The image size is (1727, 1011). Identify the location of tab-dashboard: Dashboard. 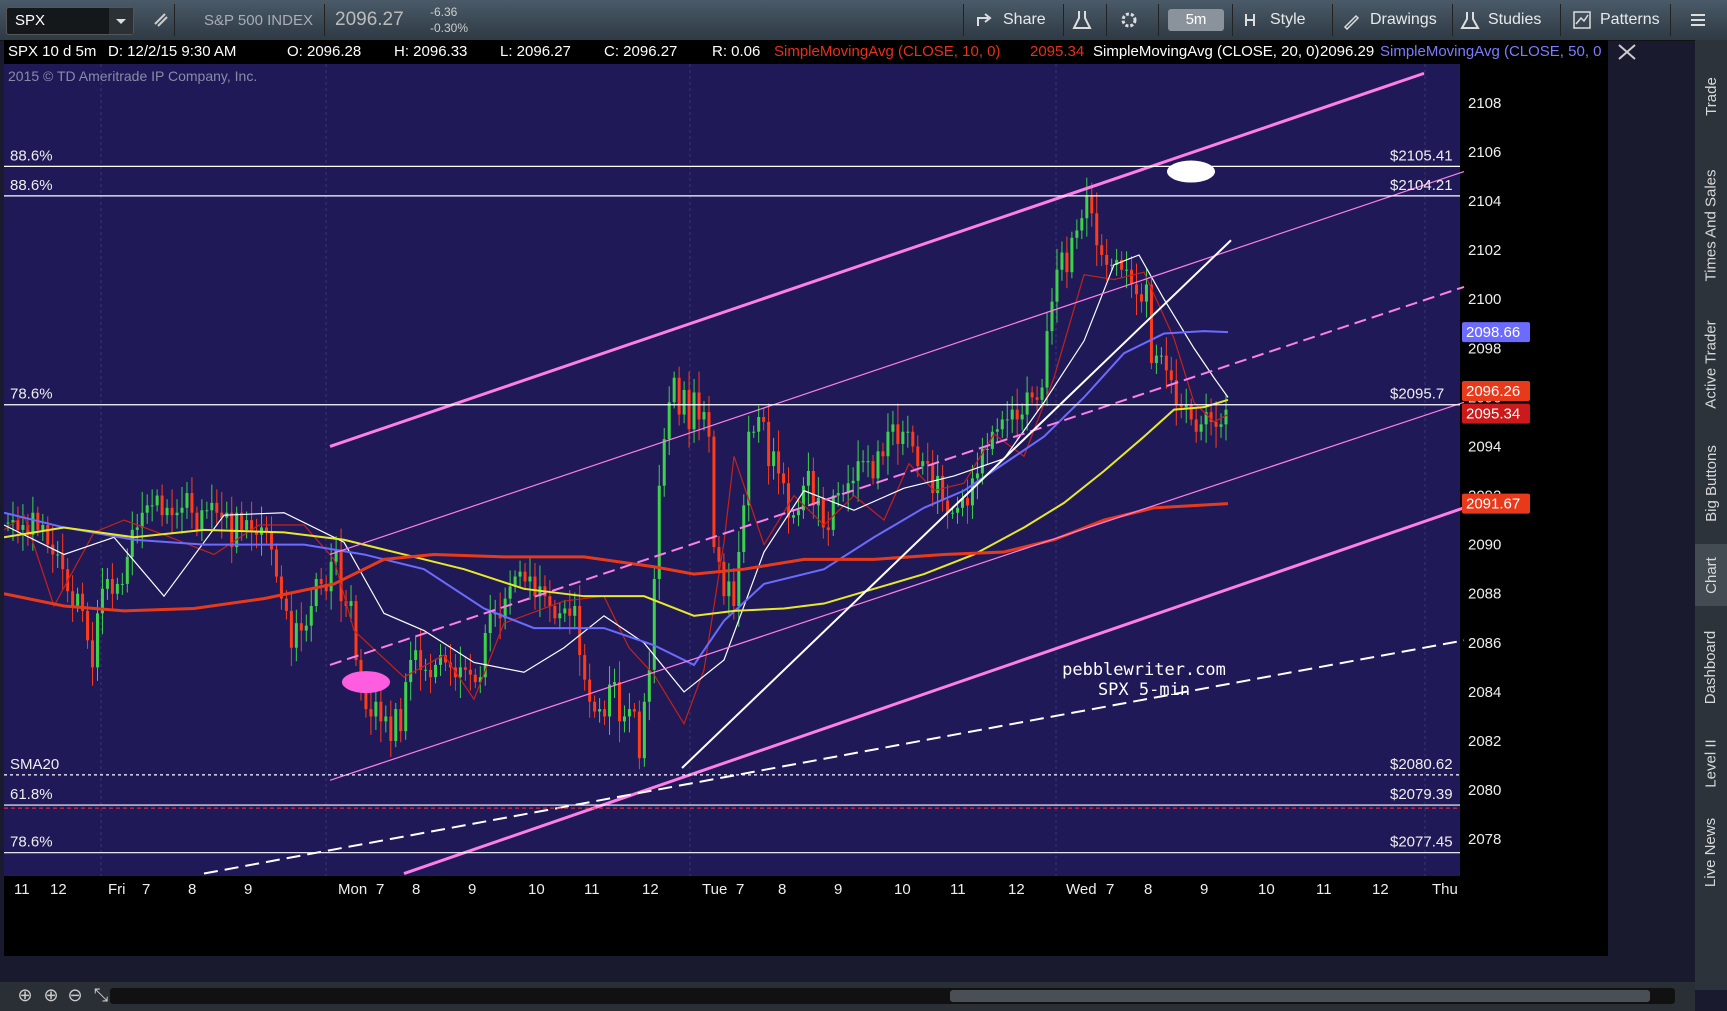
(1711, 667).